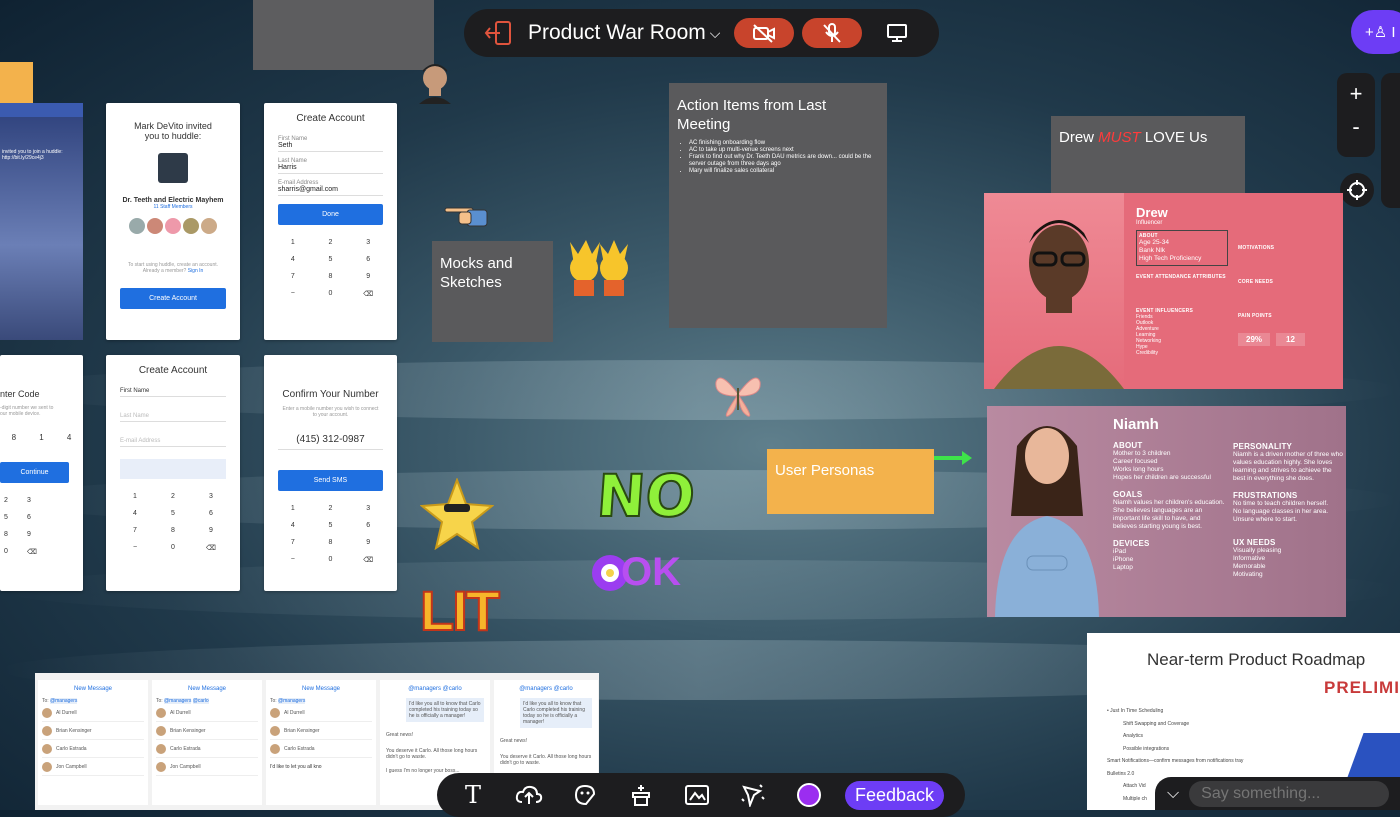 The width and height of the screenshot is (1400, 817). Describe the element at coordinates (34, 472) in the screenshot. I see `continue-button: Continue` at that location.